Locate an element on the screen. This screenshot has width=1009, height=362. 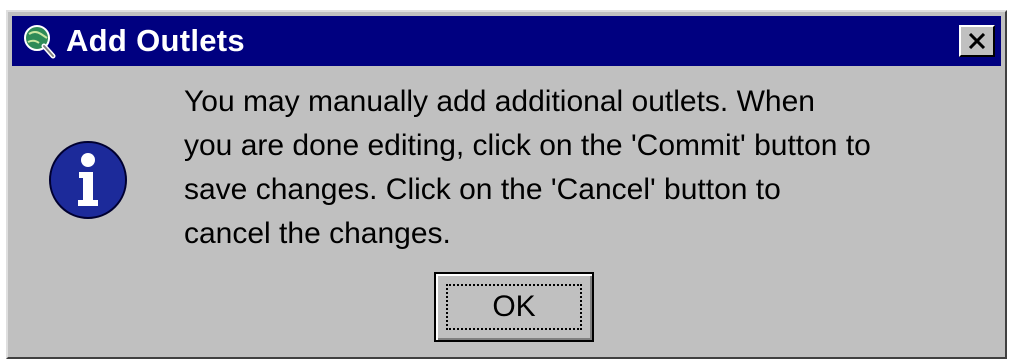
information-icon is located at coordinates (88, 180).